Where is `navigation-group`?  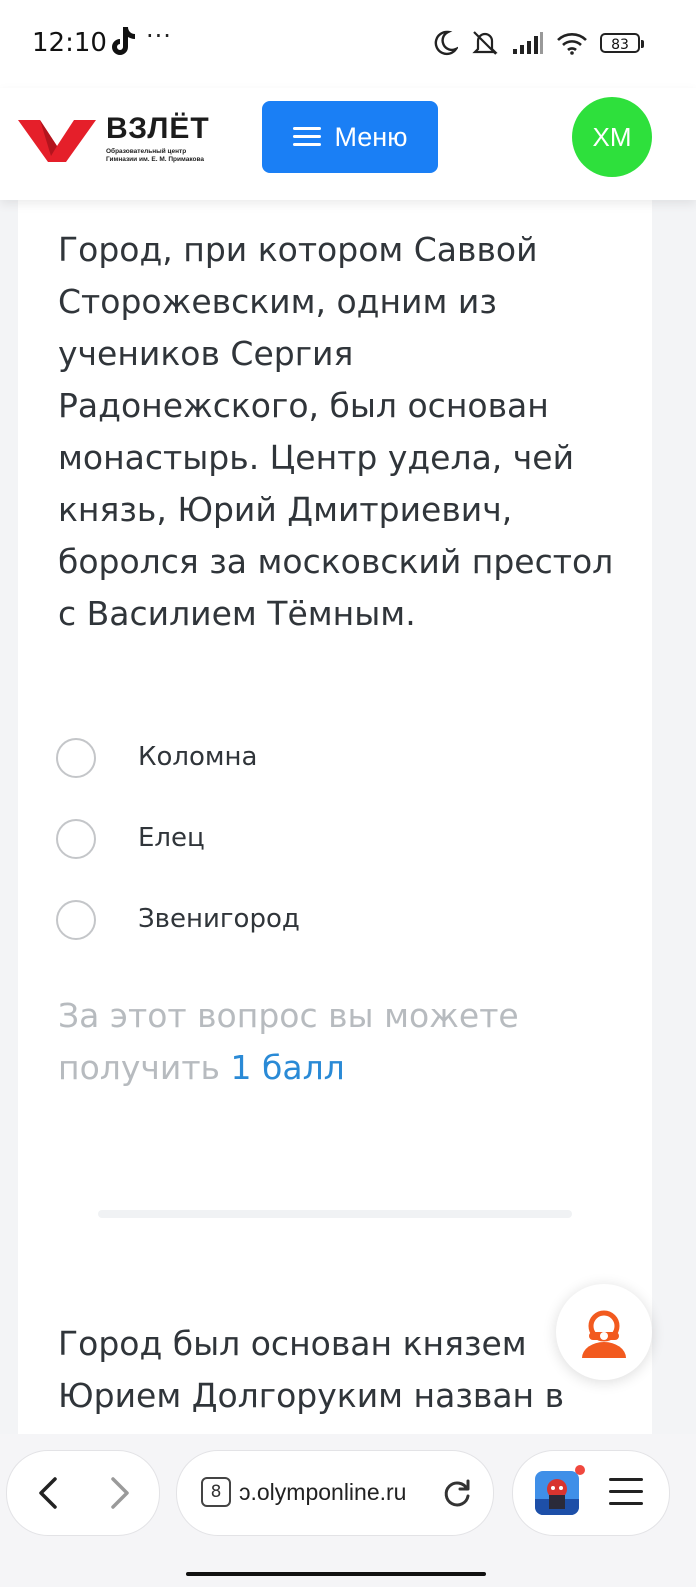
navigation-group is located at coordinates (83, 1493).